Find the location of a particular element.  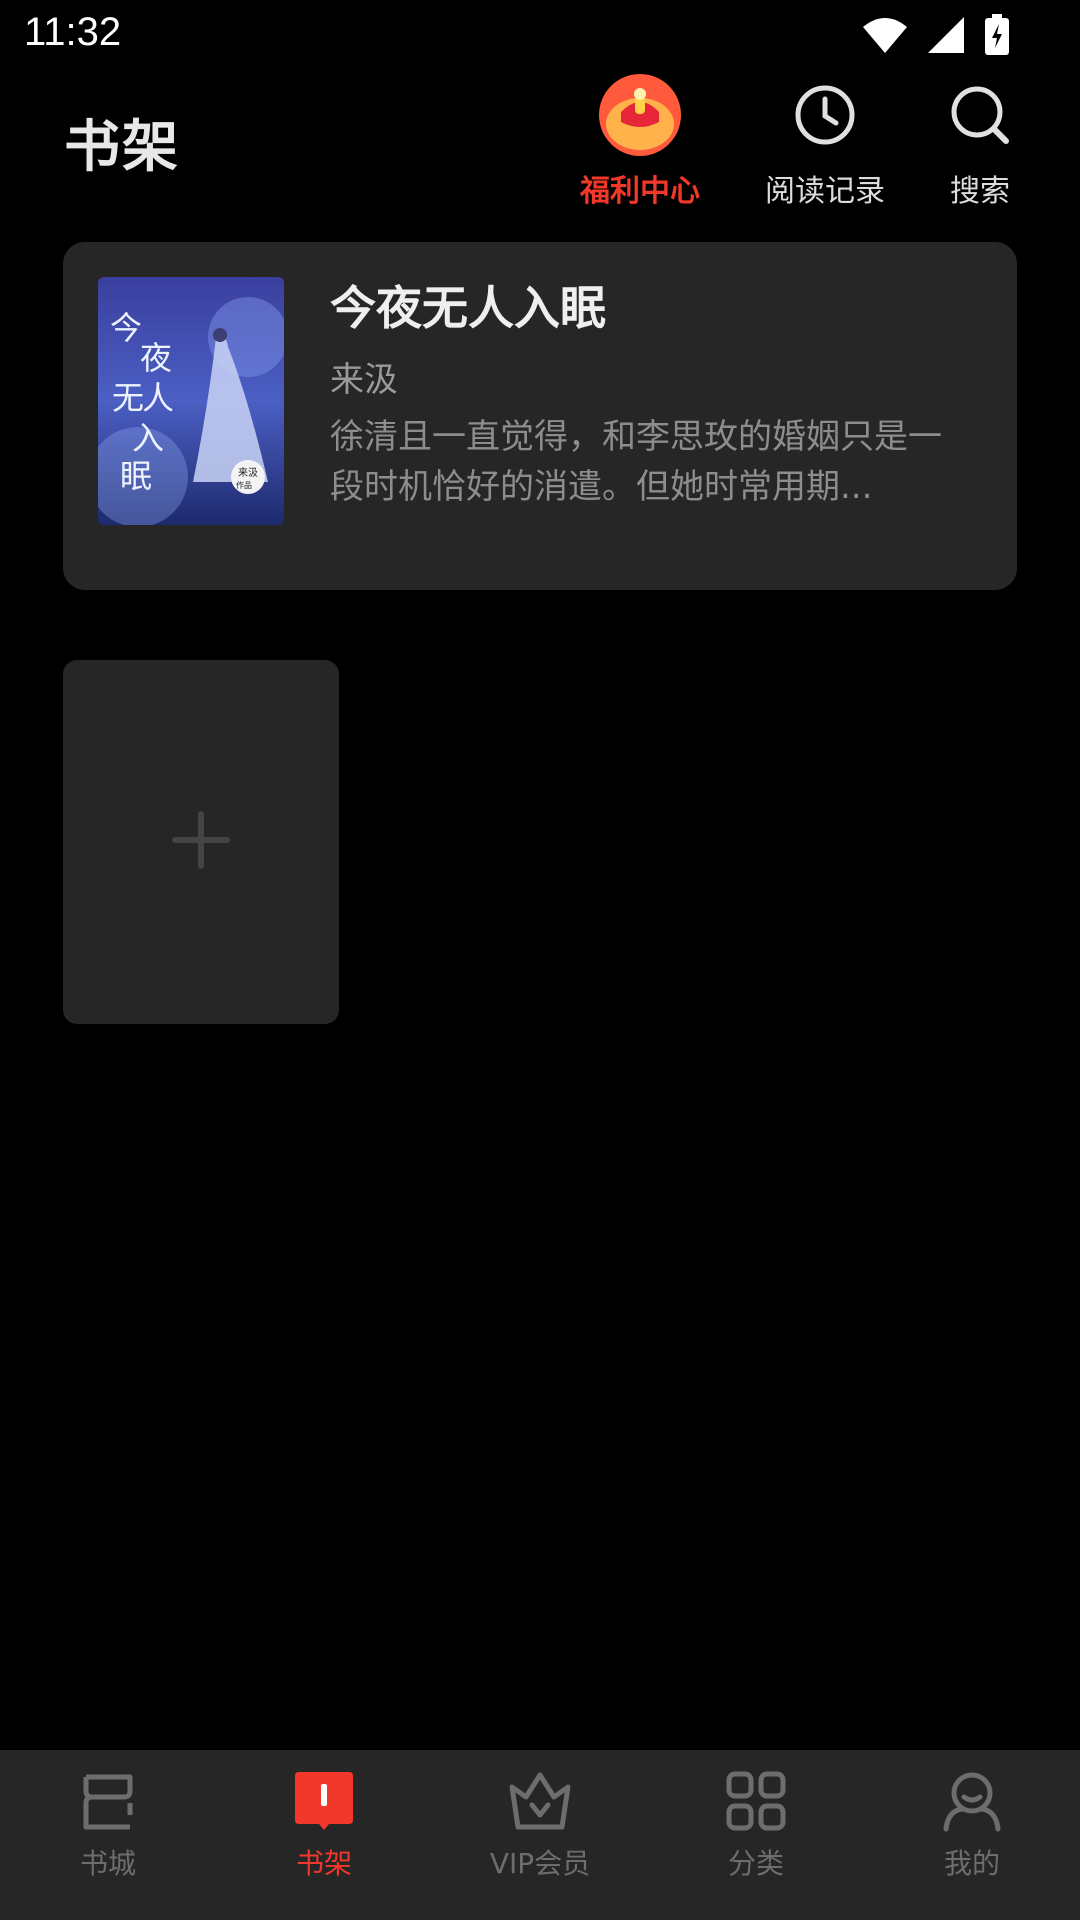

page-title: 书架 is located at coordinates (122, 147).